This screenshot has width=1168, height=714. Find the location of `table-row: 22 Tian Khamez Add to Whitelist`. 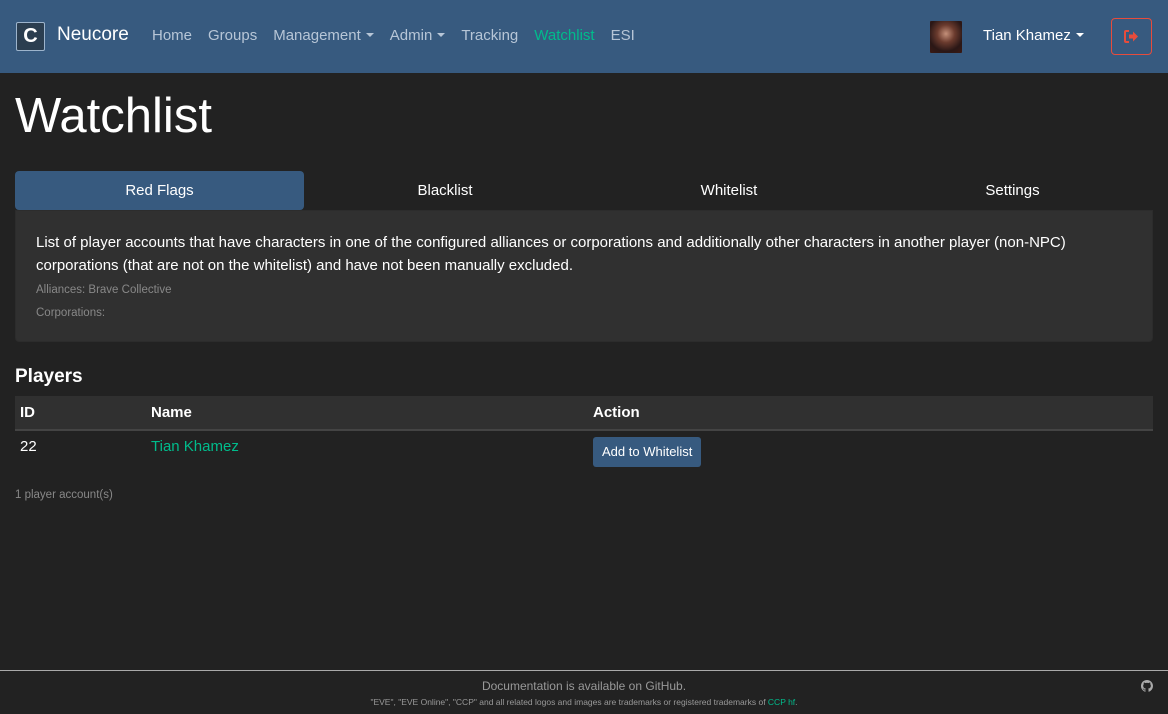

table-row: 22 Tian Khamez Add to Whitelist is located at coordinates (584, 449).